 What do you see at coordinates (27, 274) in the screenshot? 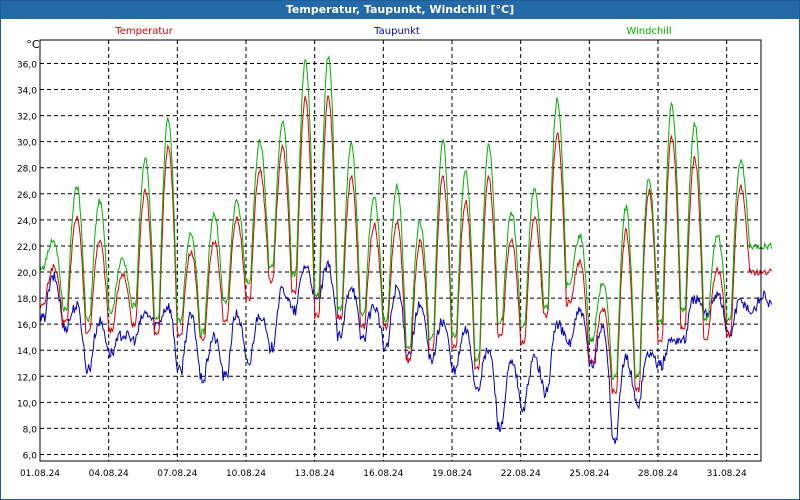
I see `y-tick-label: 20,0` at bounding box center [27, 274].